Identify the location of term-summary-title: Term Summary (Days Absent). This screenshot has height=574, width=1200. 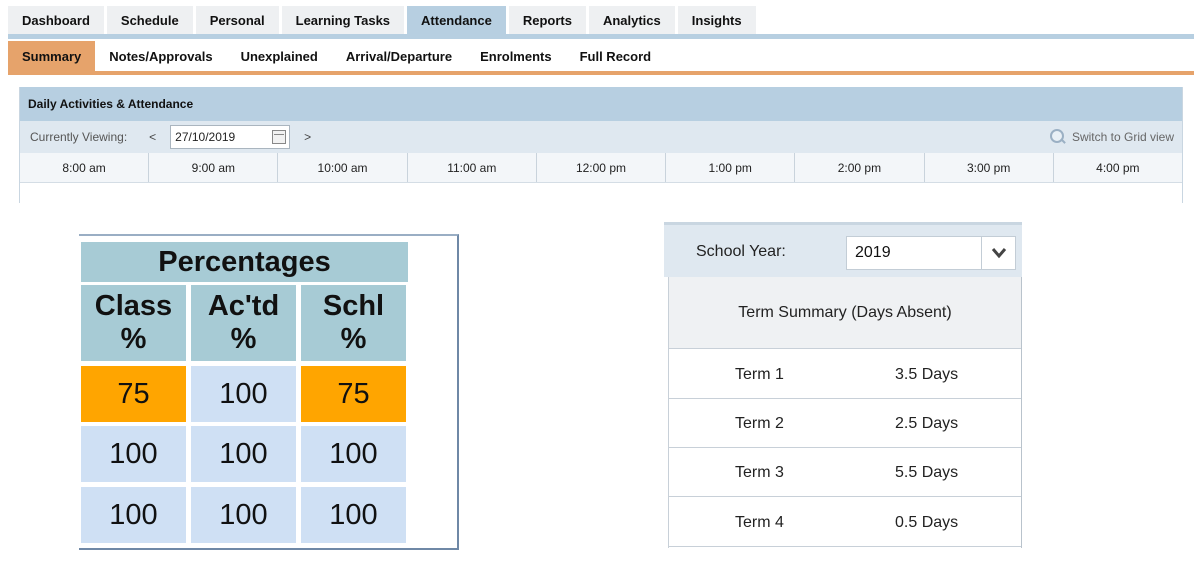
(845, 313).